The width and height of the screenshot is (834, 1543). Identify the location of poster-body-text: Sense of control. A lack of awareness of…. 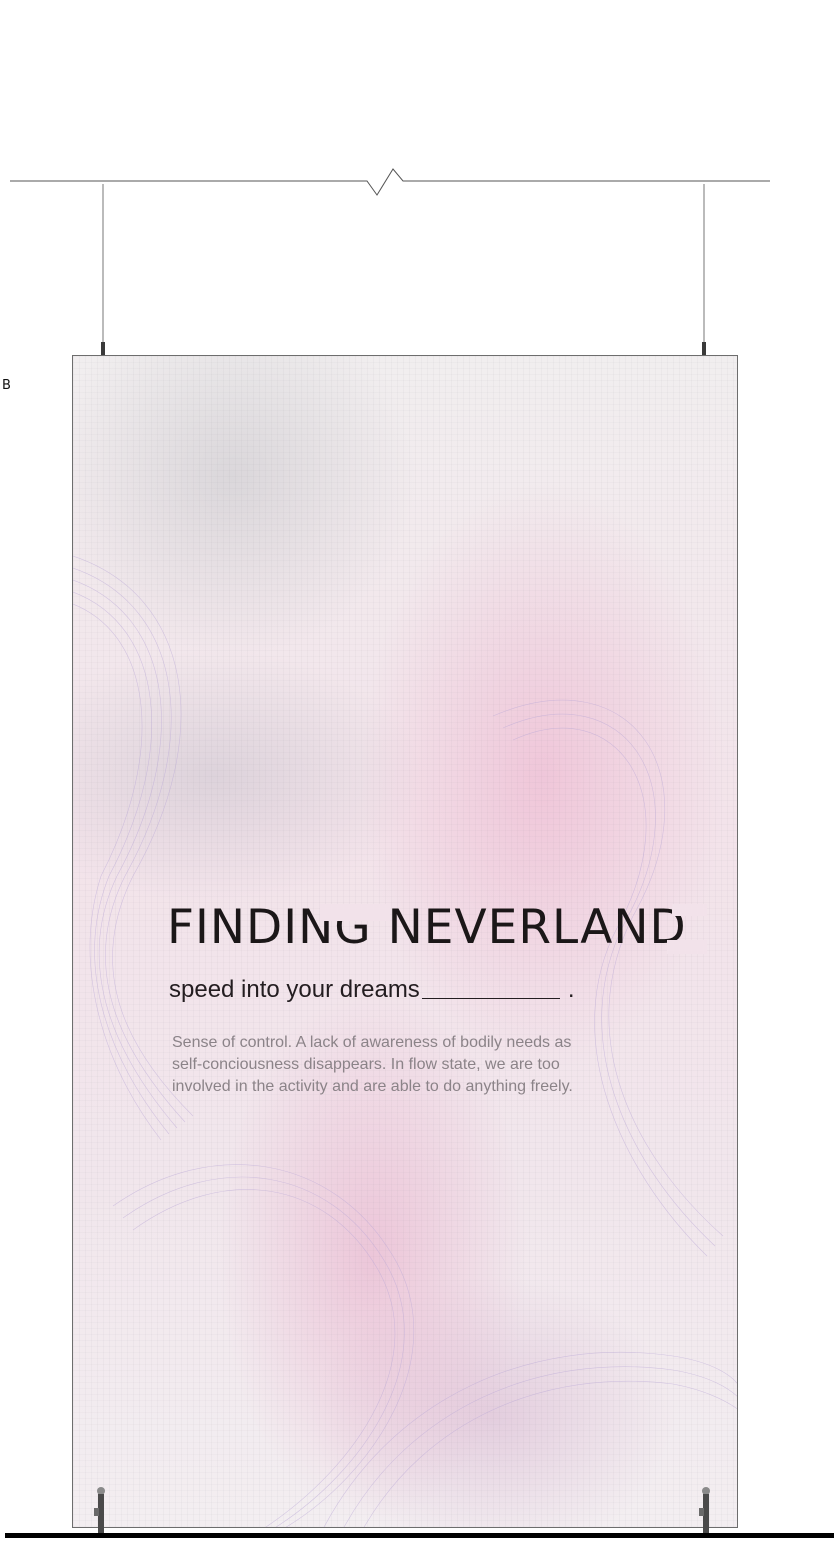
(372, 1064).